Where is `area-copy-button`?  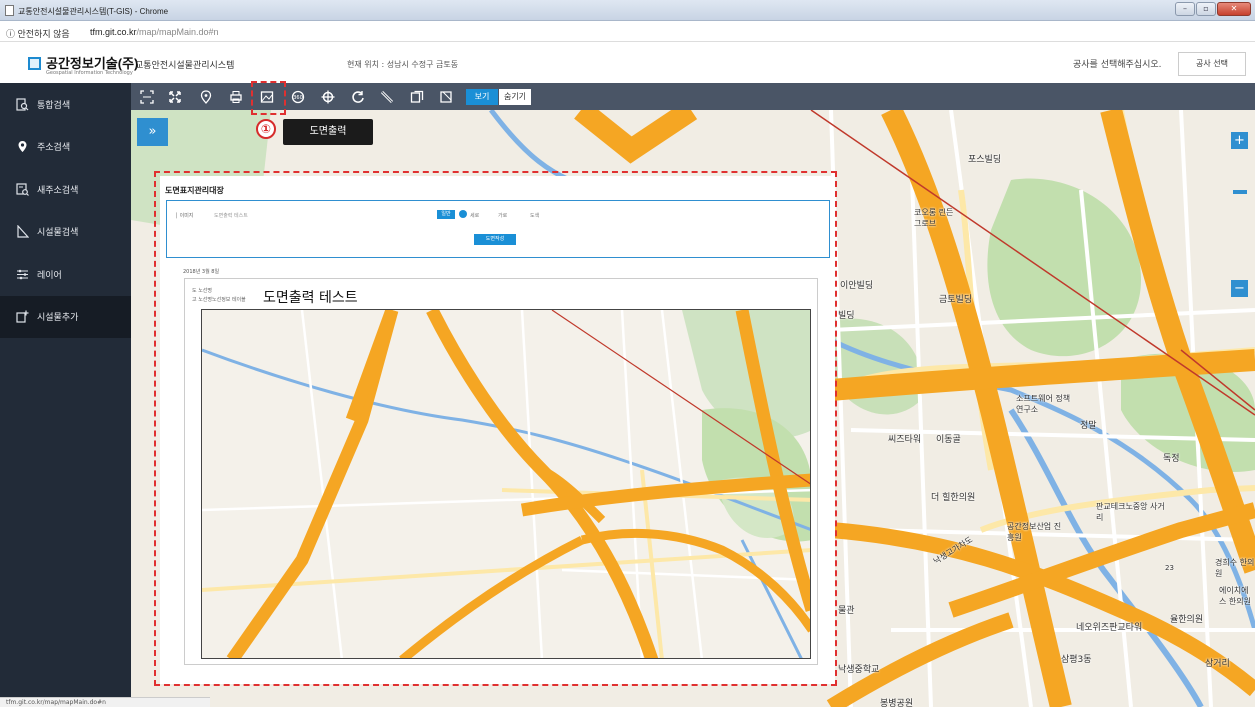 area-copy-button is located at coordinates (417, 96).